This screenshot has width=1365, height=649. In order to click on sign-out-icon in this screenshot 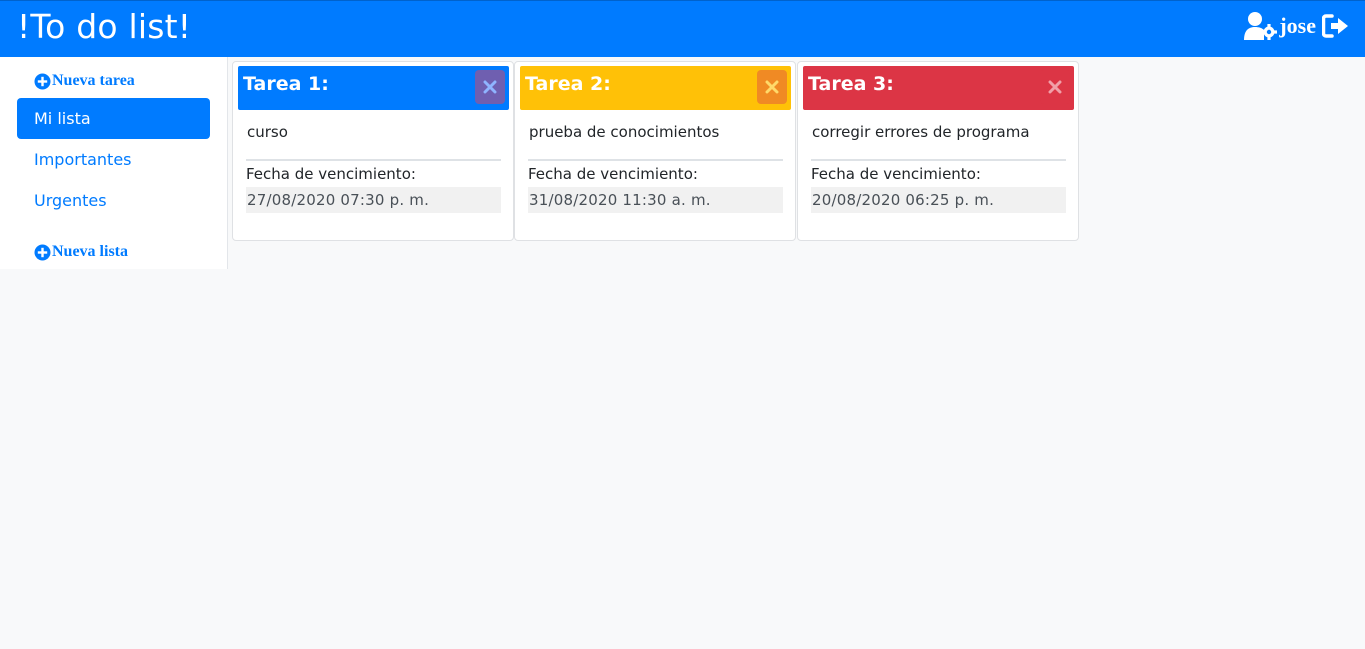, I will do `click(1336, 26)`.